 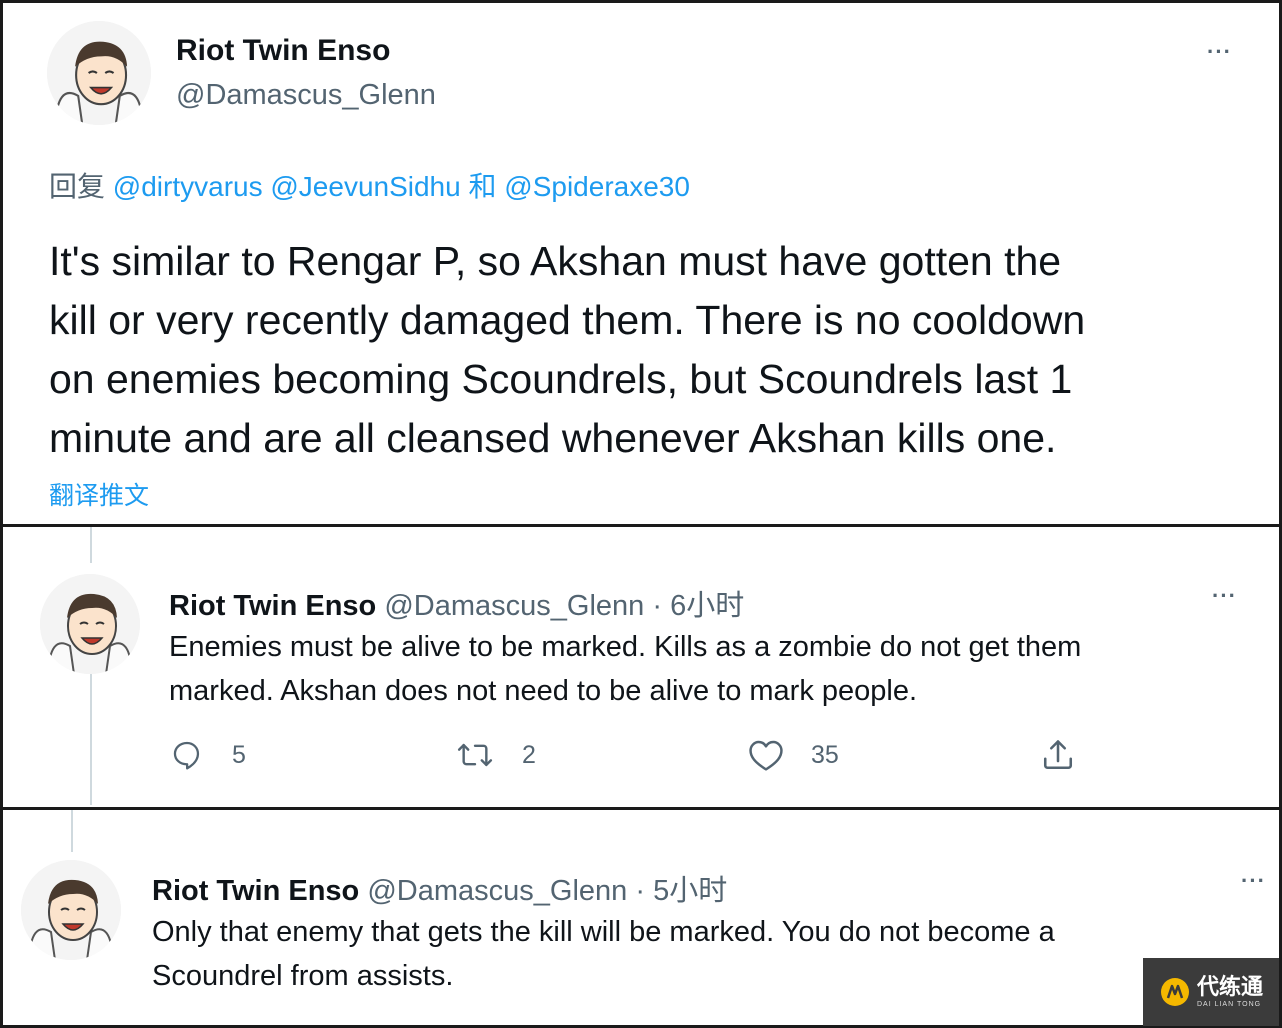 I want to click on reply-icon, so click(x=186, y=755).